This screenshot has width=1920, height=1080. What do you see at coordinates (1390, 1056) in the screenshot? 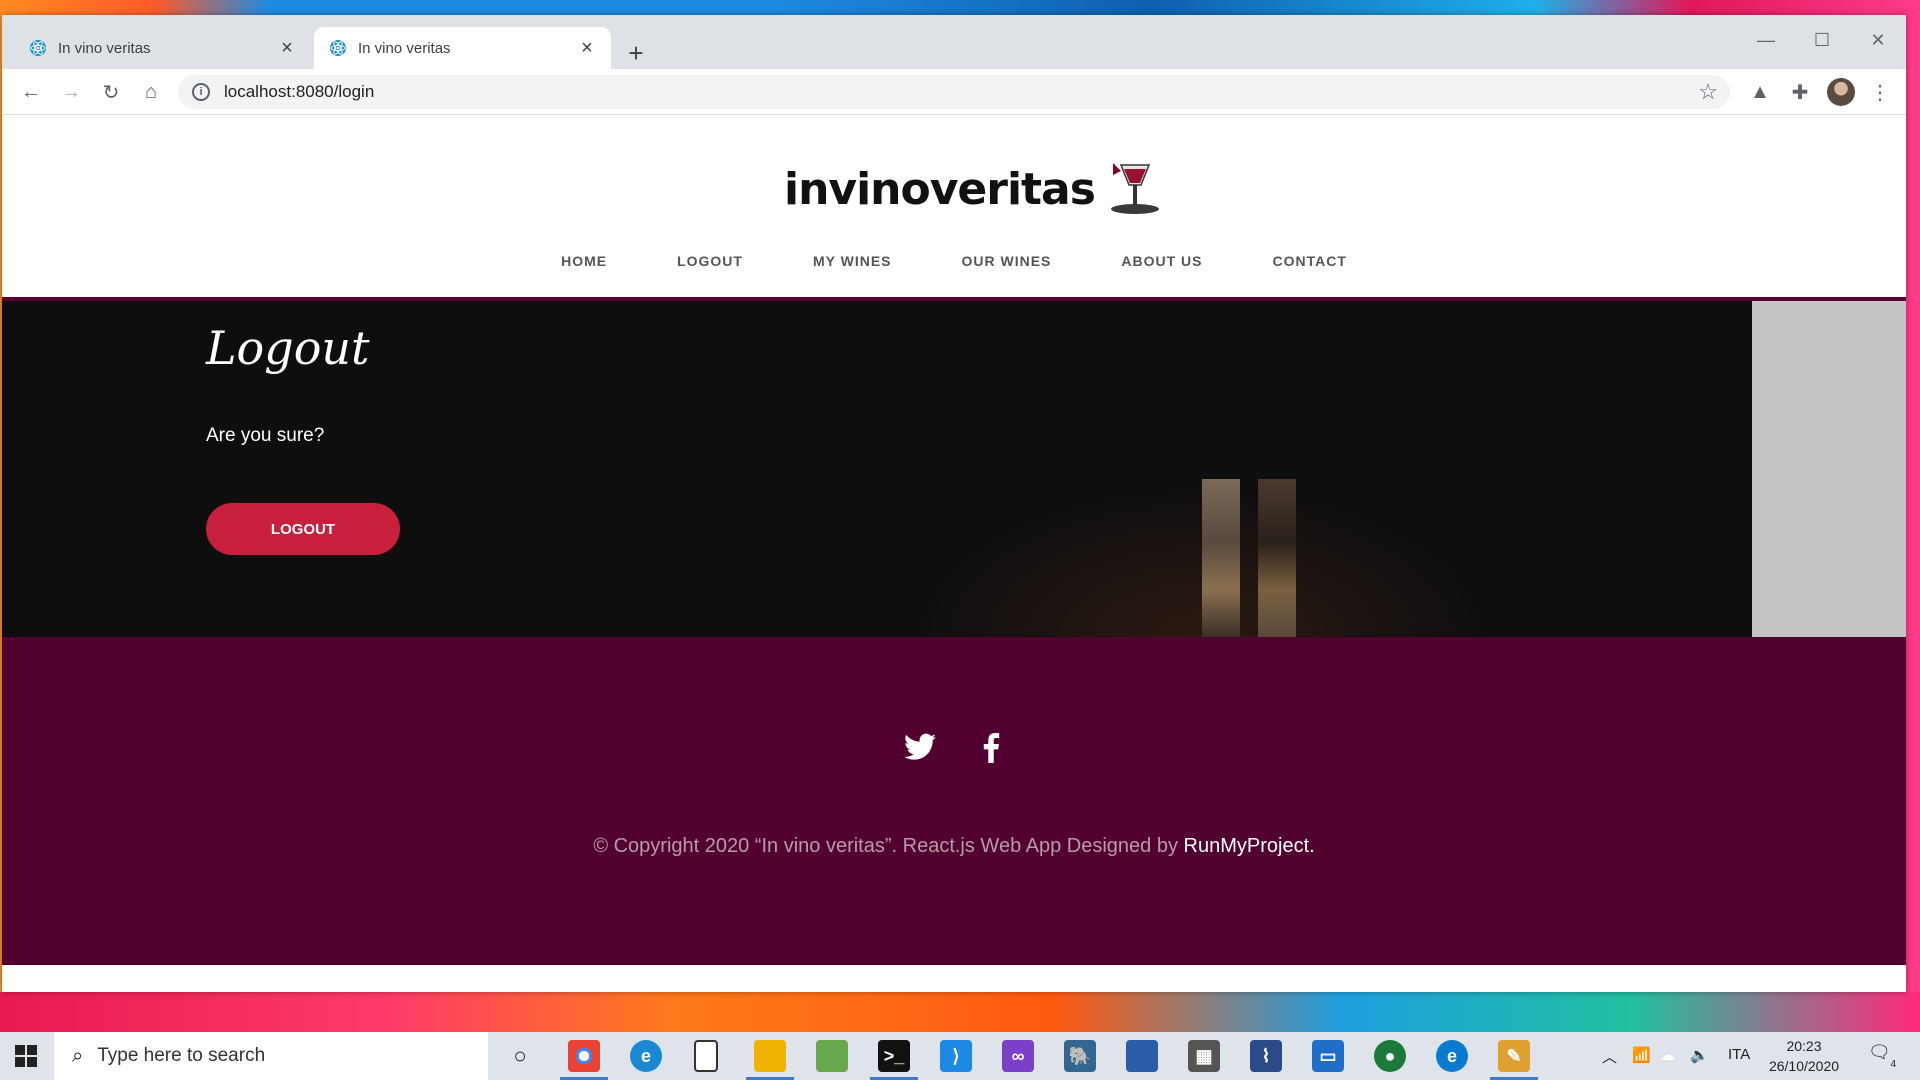
I see `maps-icon: ●` at bounding box center [1390, 1056].